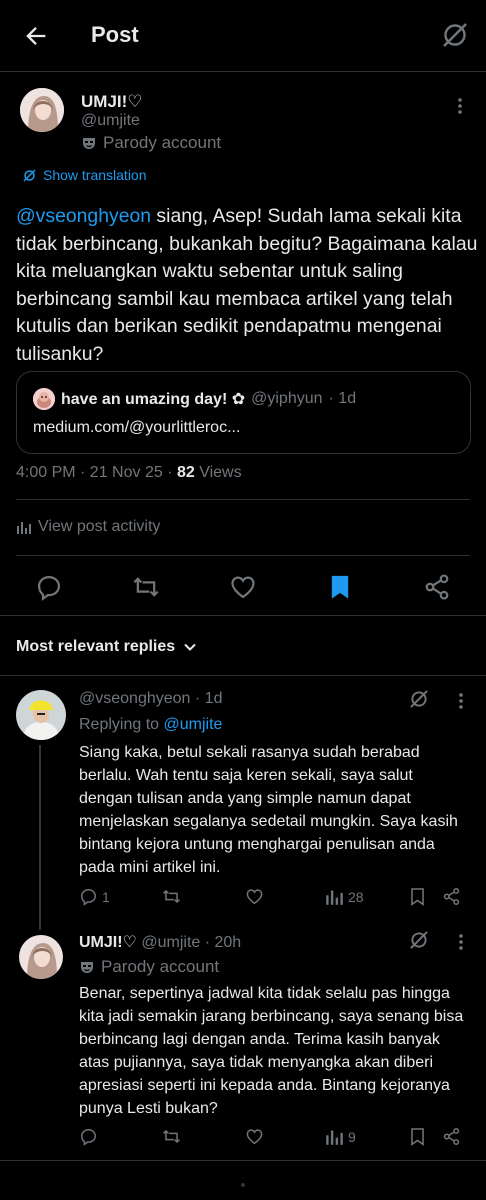 This screenshot has width=486, height=1200. Describe the element at coordinates (153, 399) in the screenshot. I see `quoted-name: have an umazing day! ✿` at that location.